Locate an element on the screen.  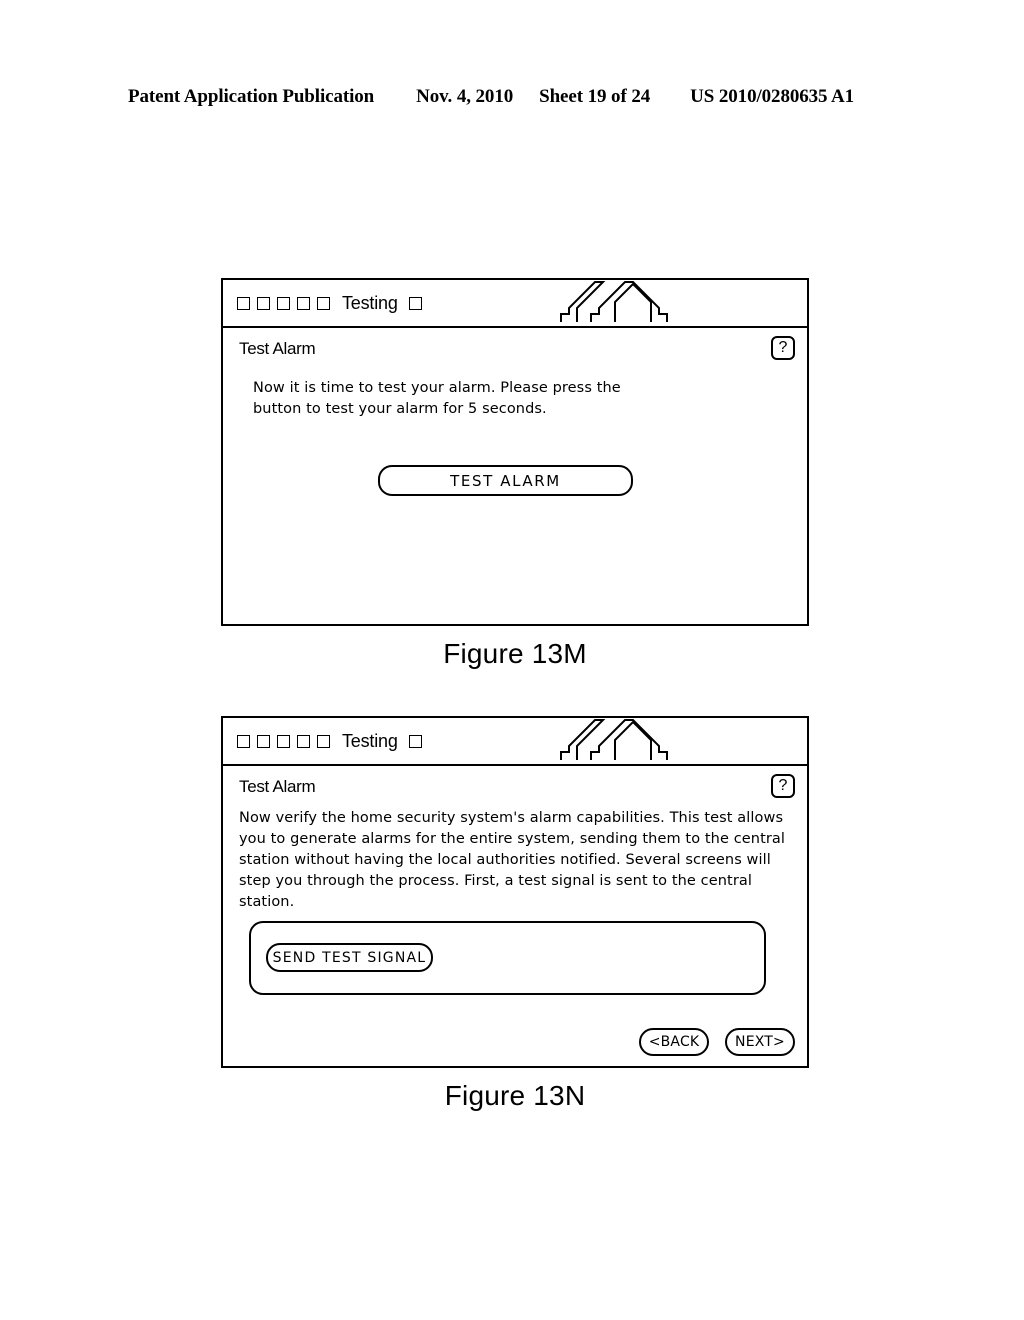
figure-caption: Figure 13N is located at coordinates (515, 1095).